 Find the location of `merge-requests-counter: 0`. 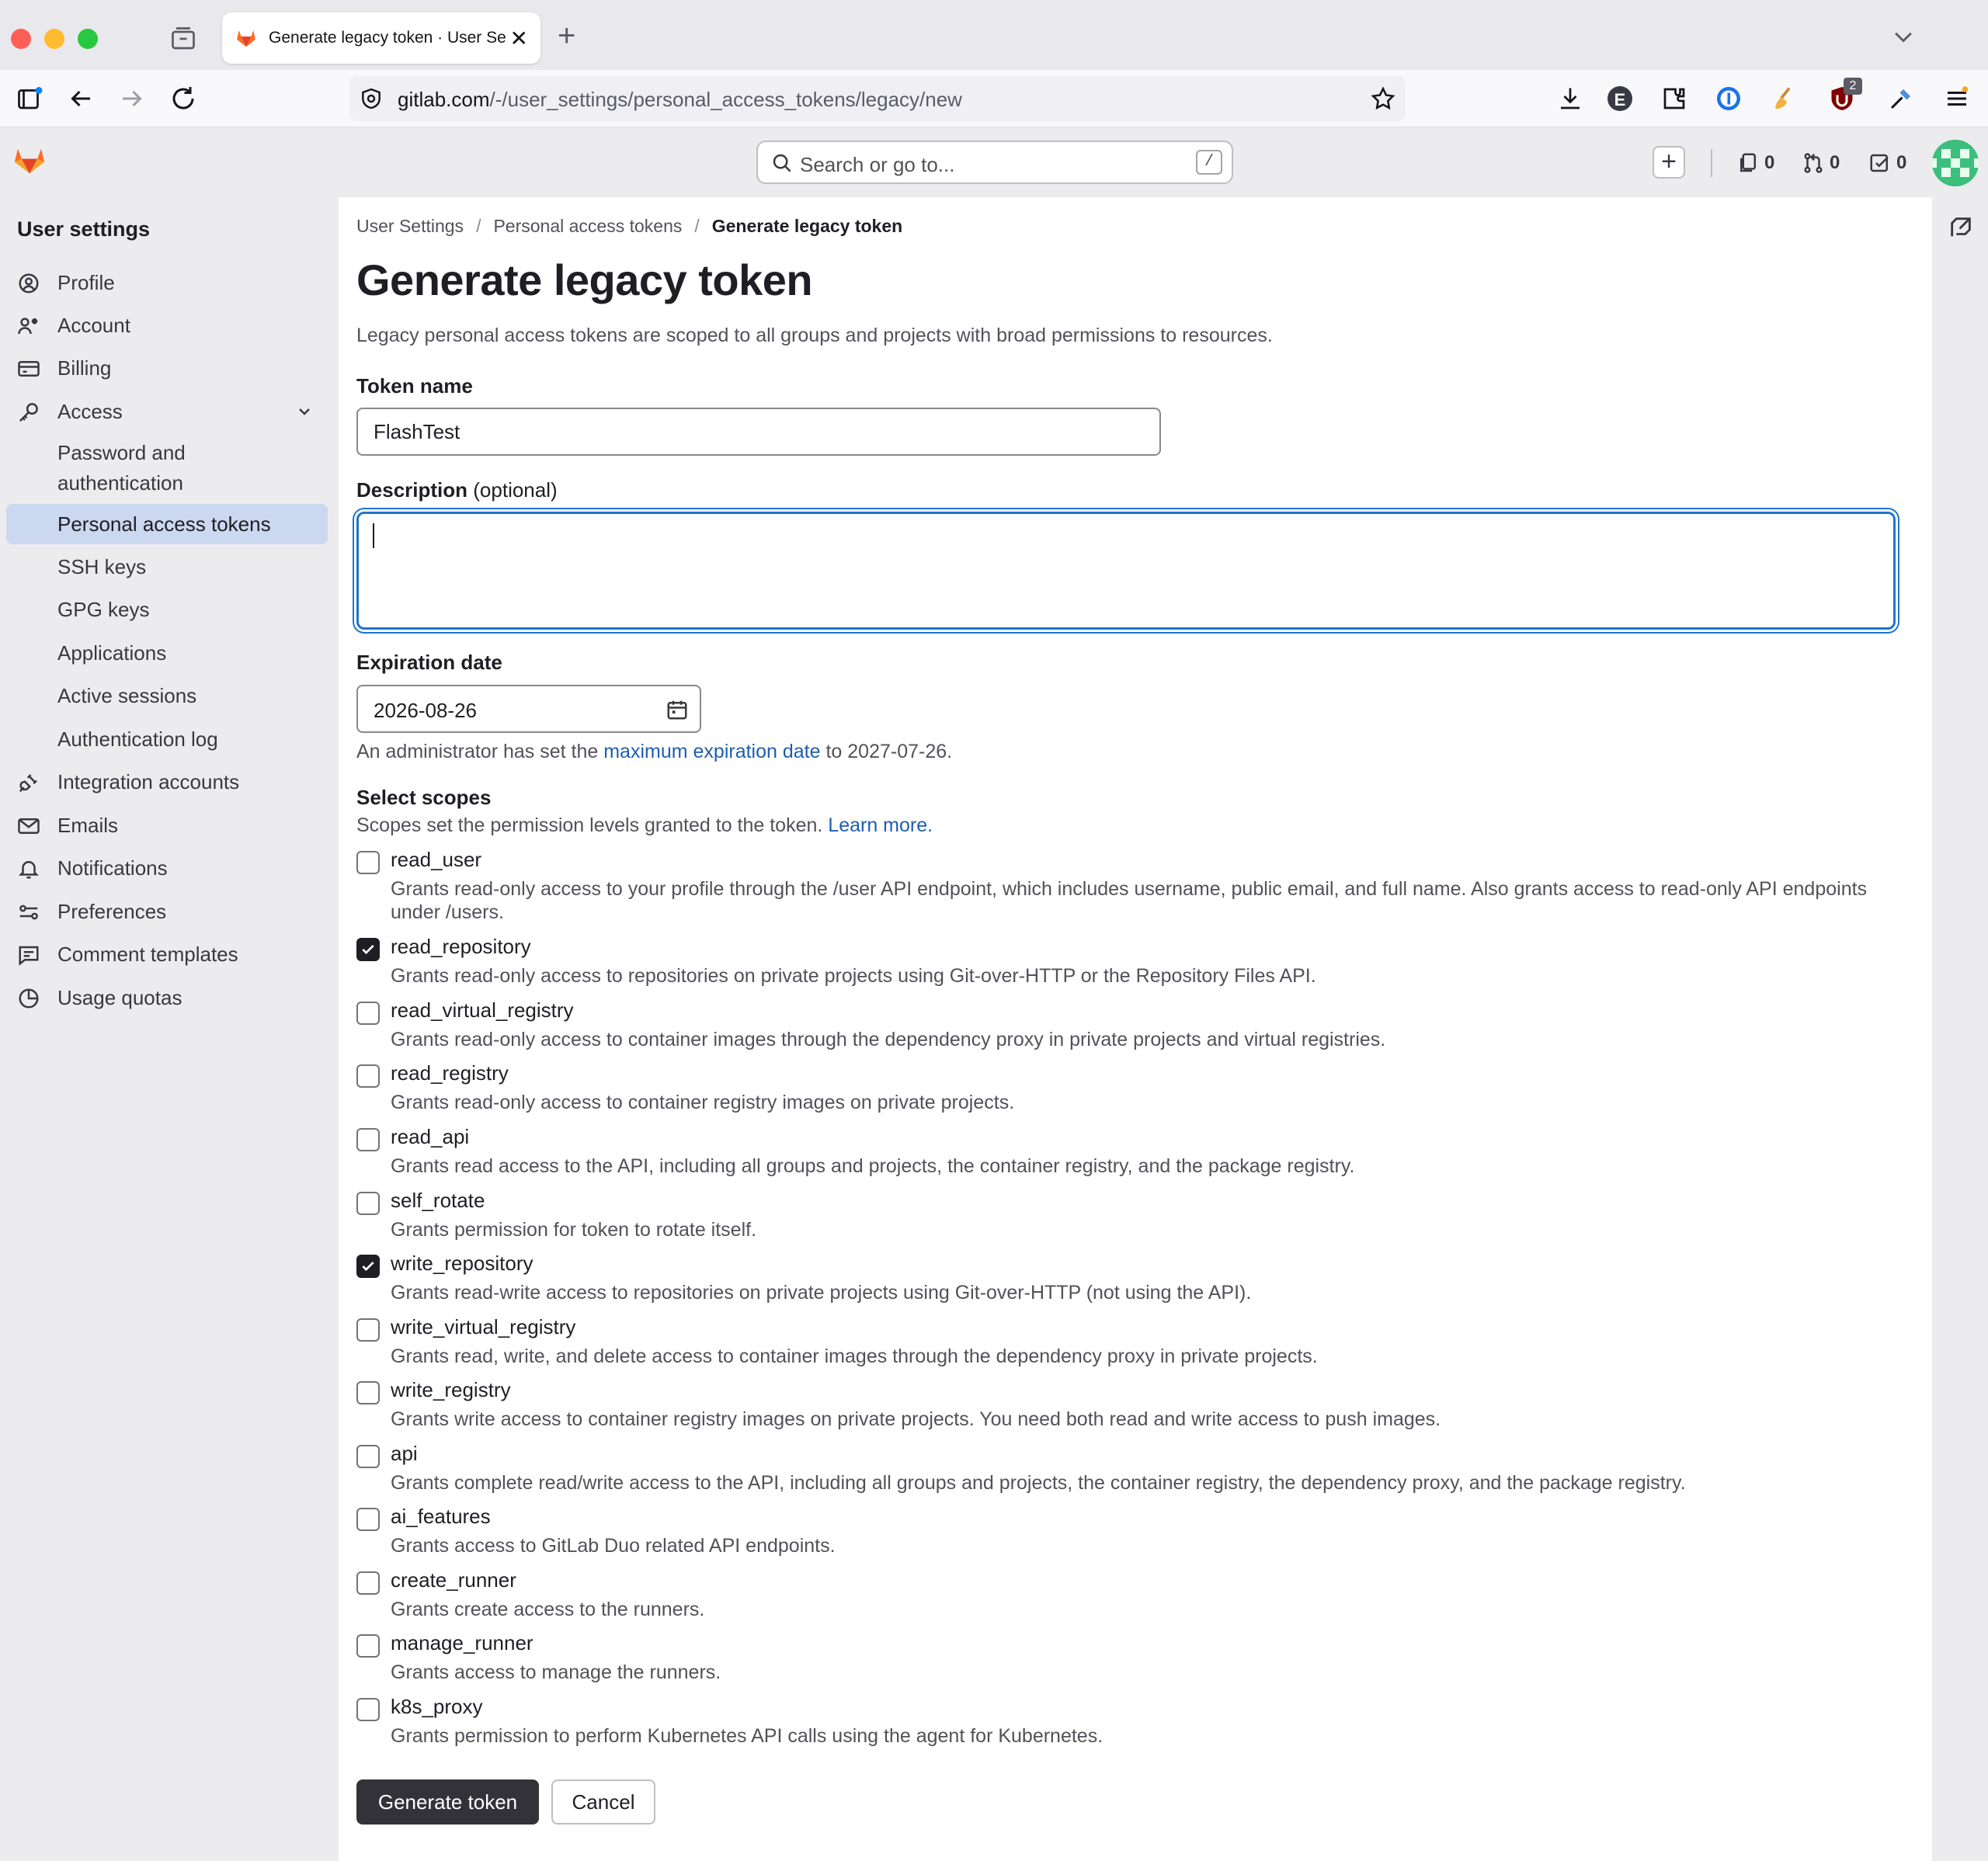

merge-requests-counter: 0 is located at coordinates (1821, 163).